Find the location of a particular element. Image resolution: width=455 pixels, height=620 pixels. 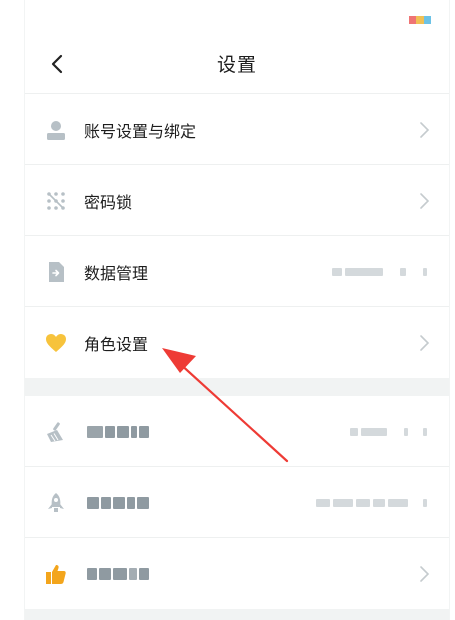

settings-item-label: 数据管理 is located at coordinates (116, 273).